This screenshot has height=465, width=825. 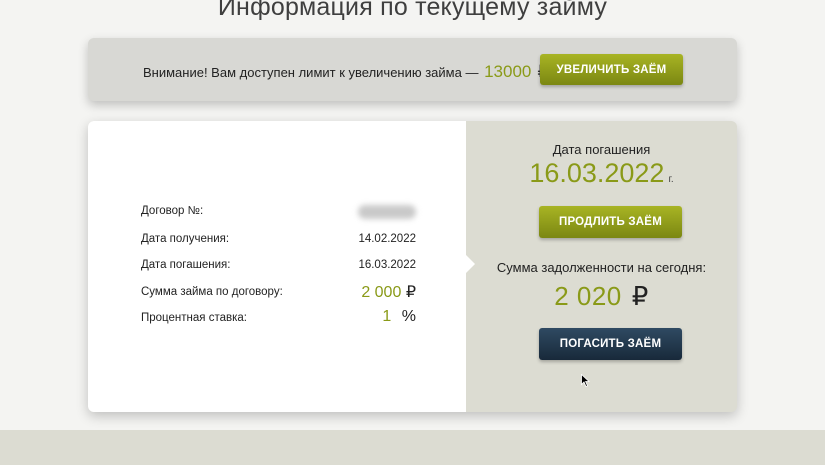 I want to click on debt-heading: Сумма задолженности на сегодня:, so click(x=601, y=267).